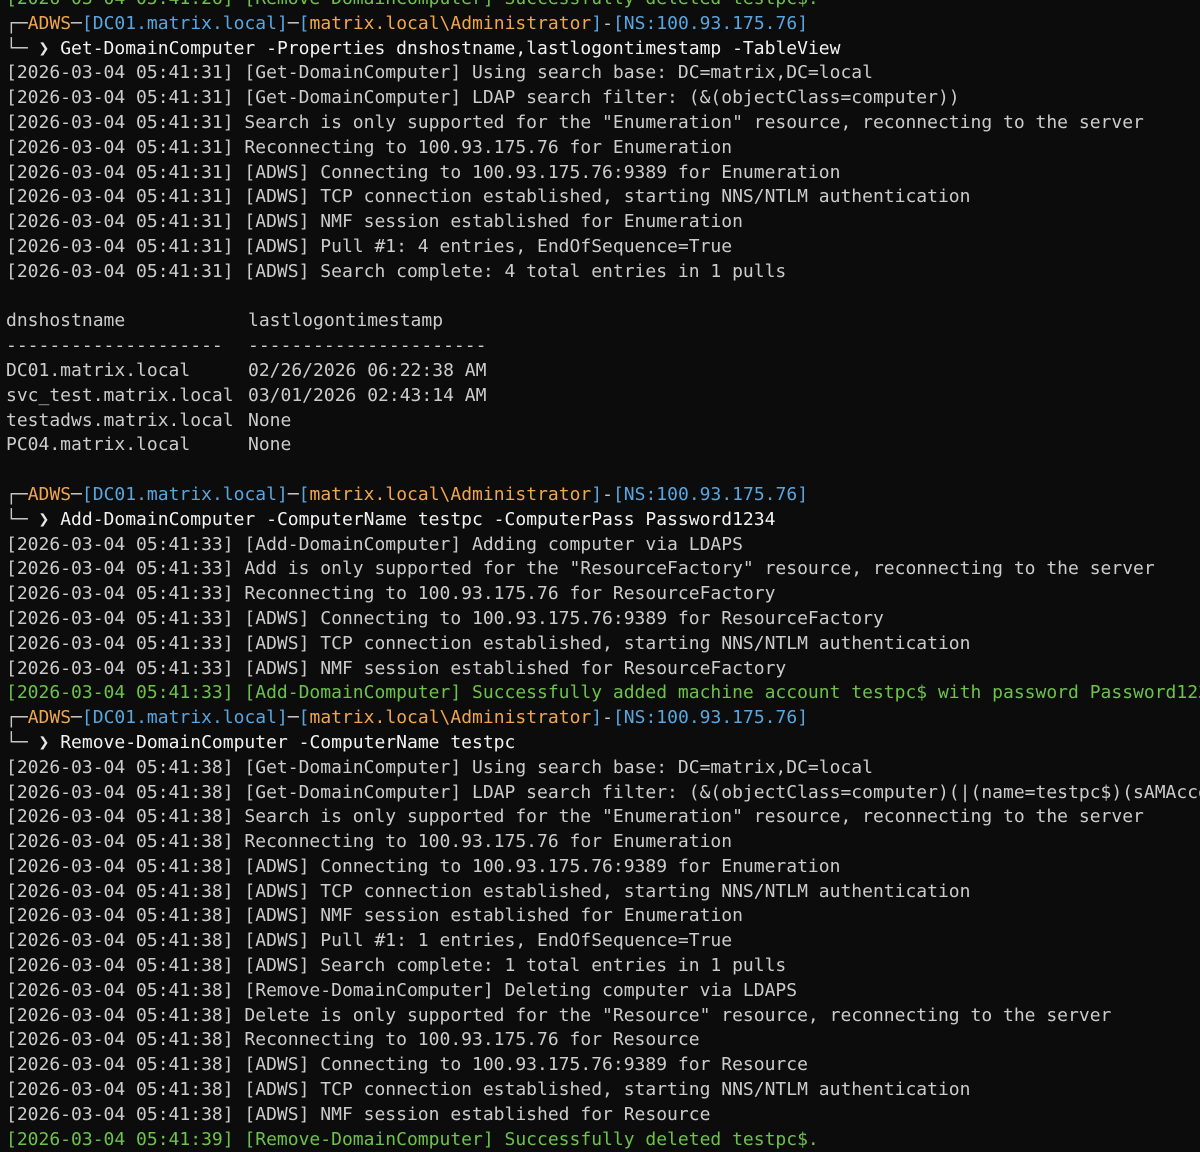 The image size is (1200, 1152). What do you see at coordinates (603, 421) in the screenshot?
I see `table-row: testadws.matrix.local None` at bounding box center [603, 421].